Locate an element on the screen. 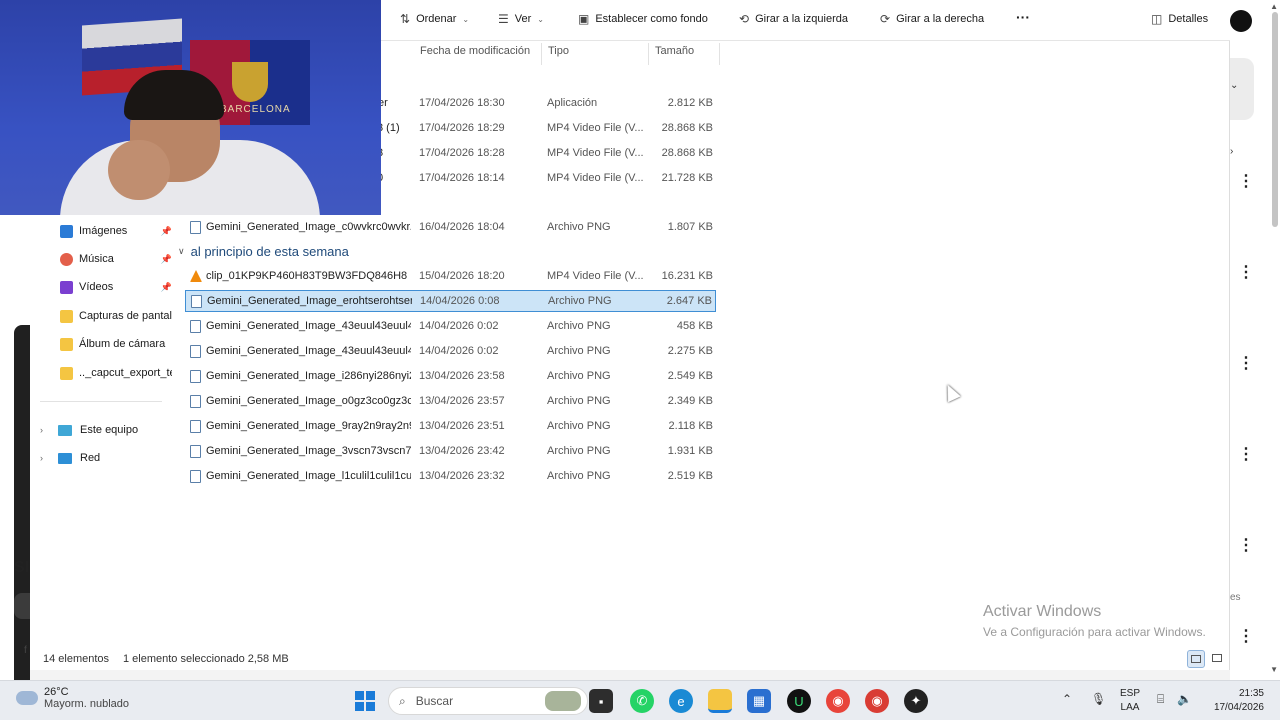 The width and height of the screenshot is (1280, 720). file-size: 16.231 KB is located at coordinates (687, 276).